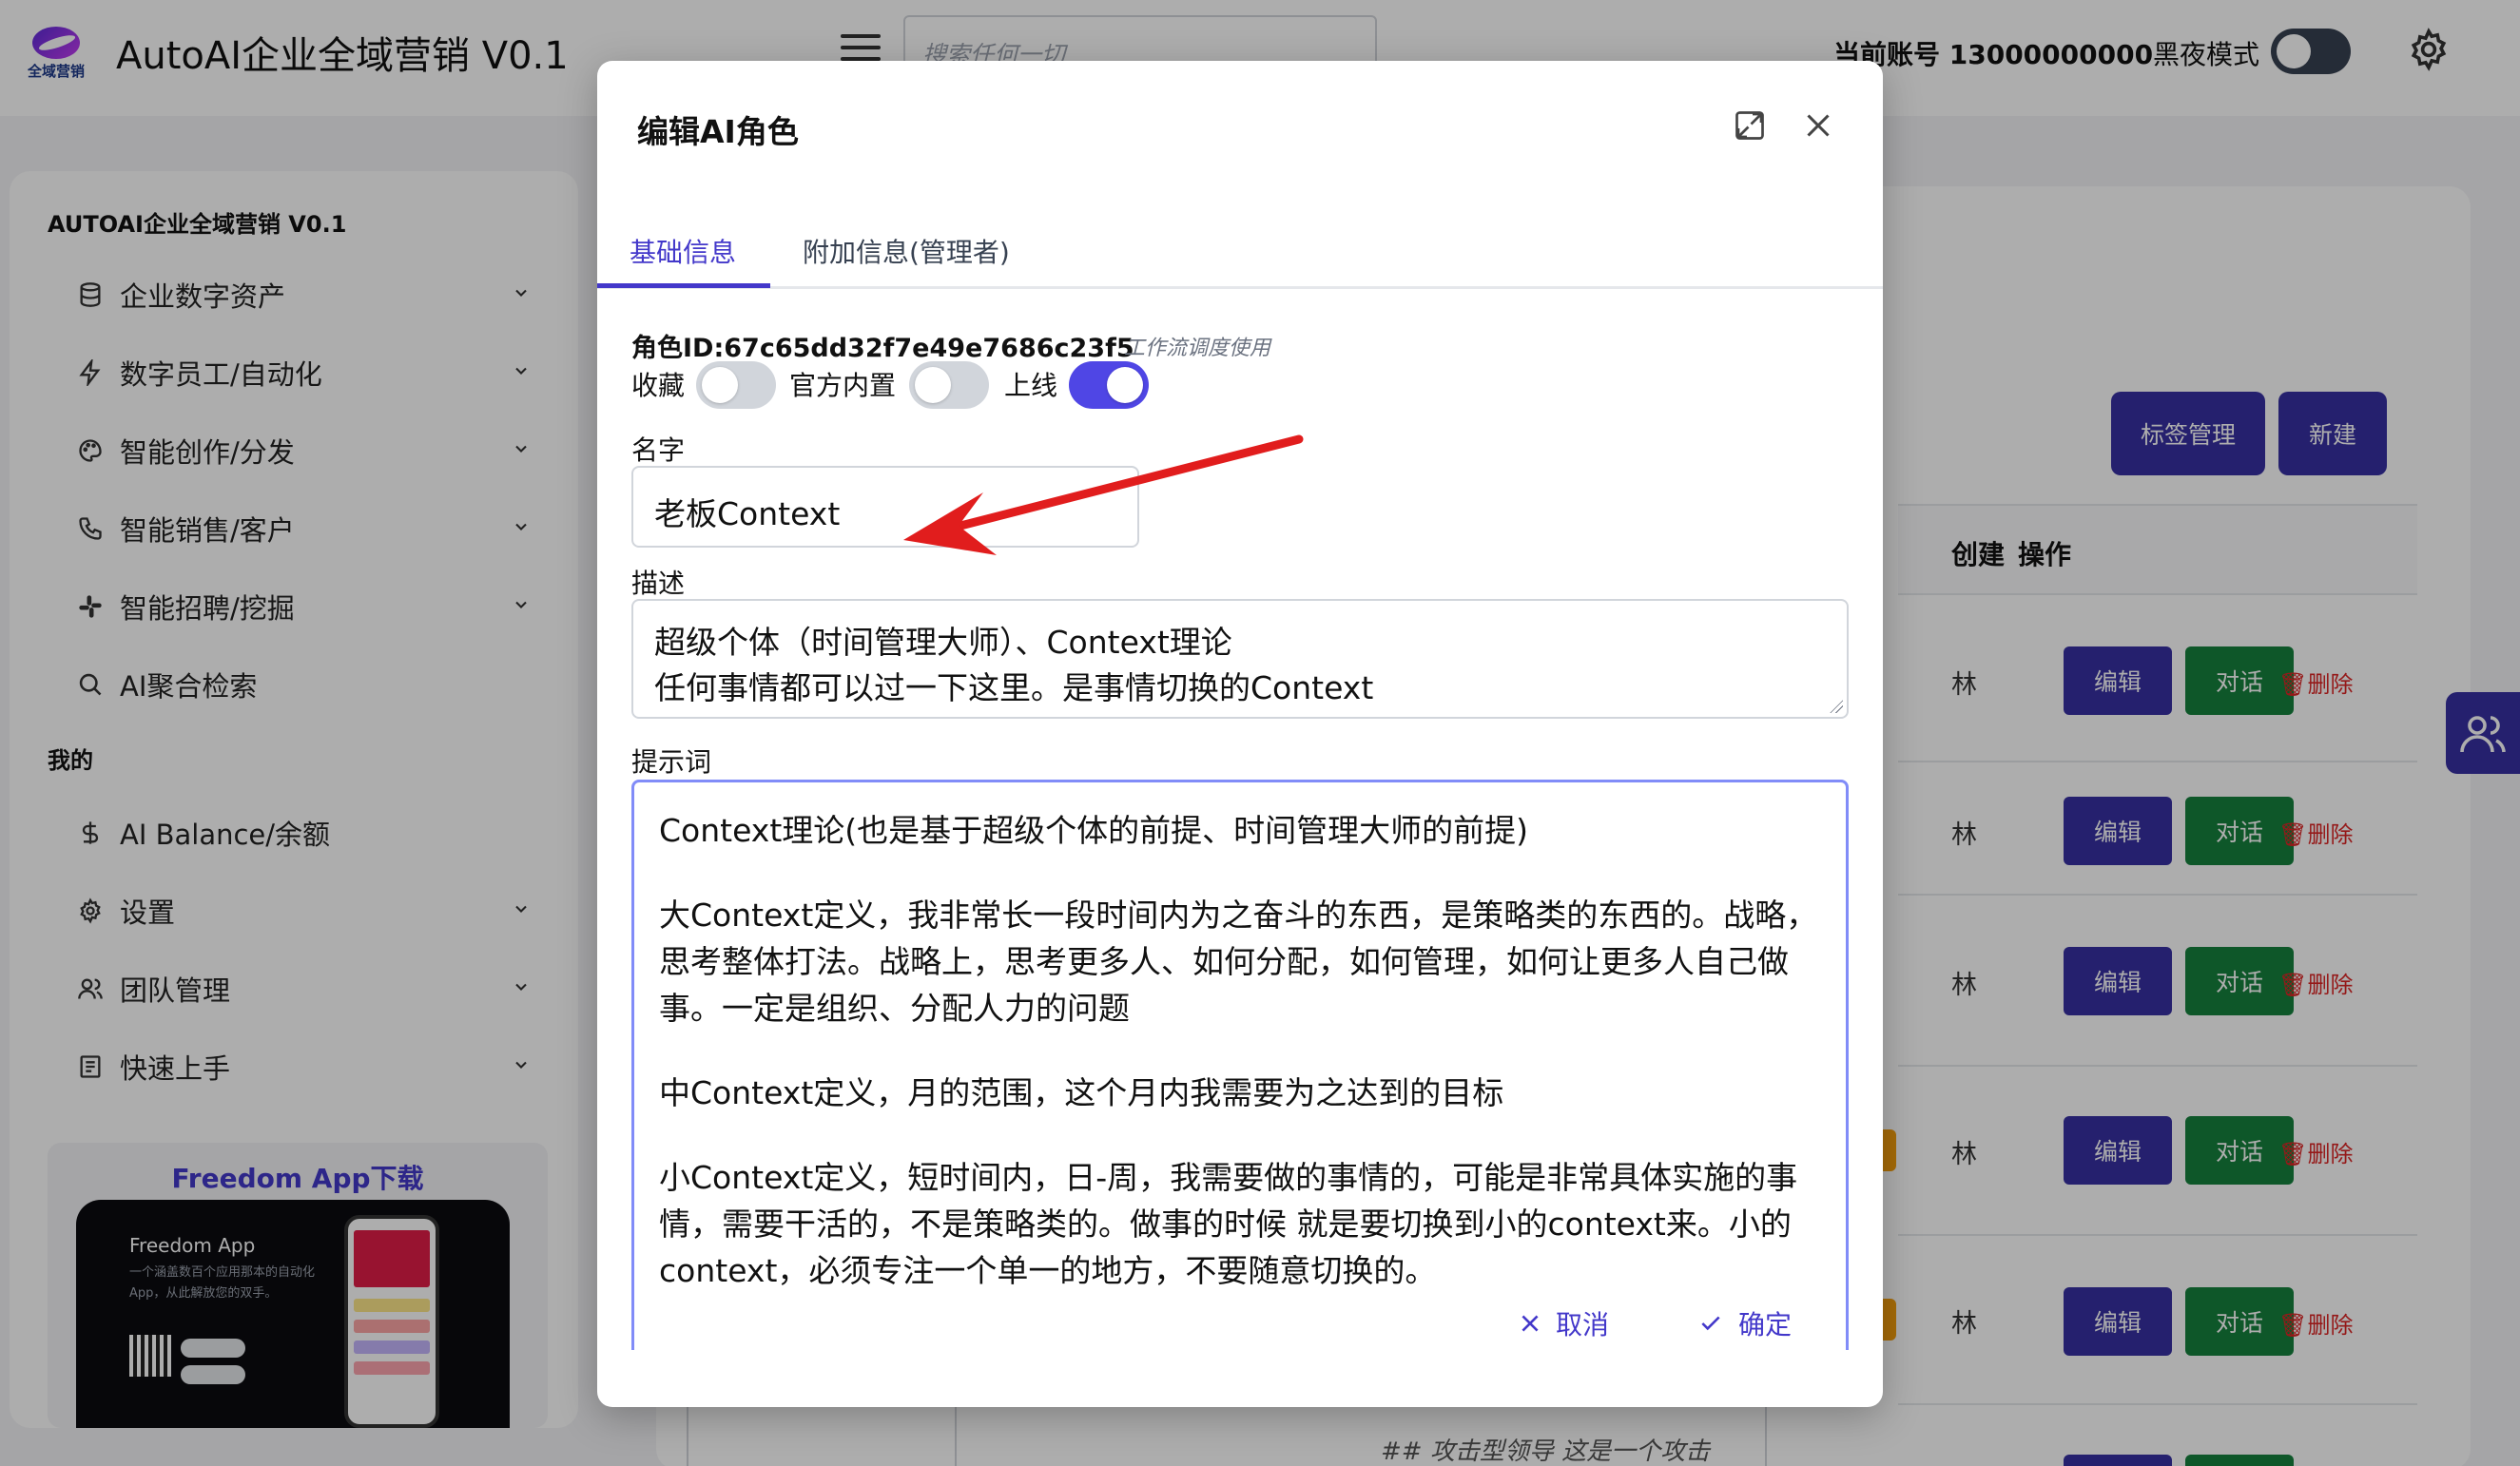  Describe the element at coordinates (1197, 348) in the screenshot. I see `role-id-note: 工作流调度使用` at that location.